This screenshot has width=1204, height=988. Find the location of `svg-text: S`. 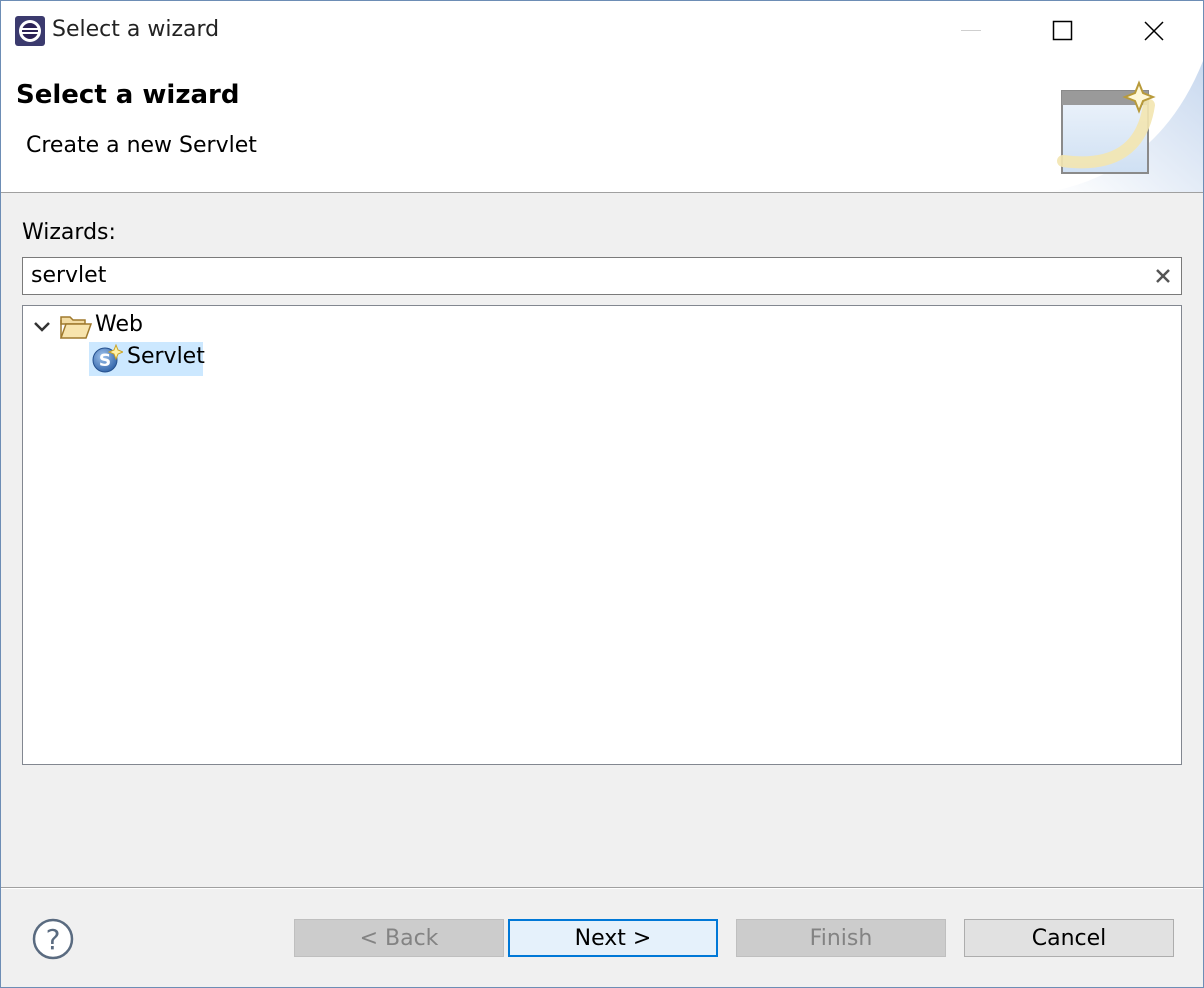

svg-text: S is located at coordinates (105, 361).